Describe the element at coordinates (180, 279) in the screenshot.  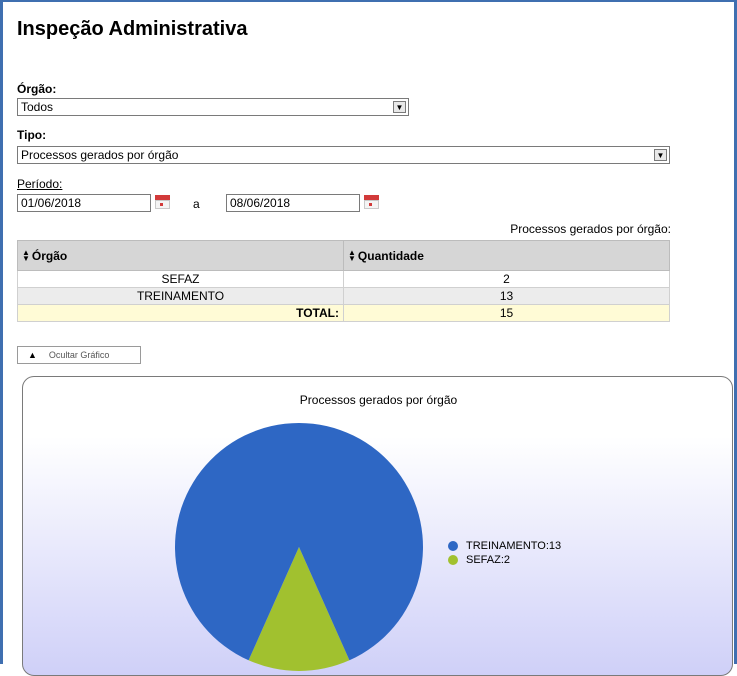
I see `table-cell-orgao: SEFAZ` at that location.